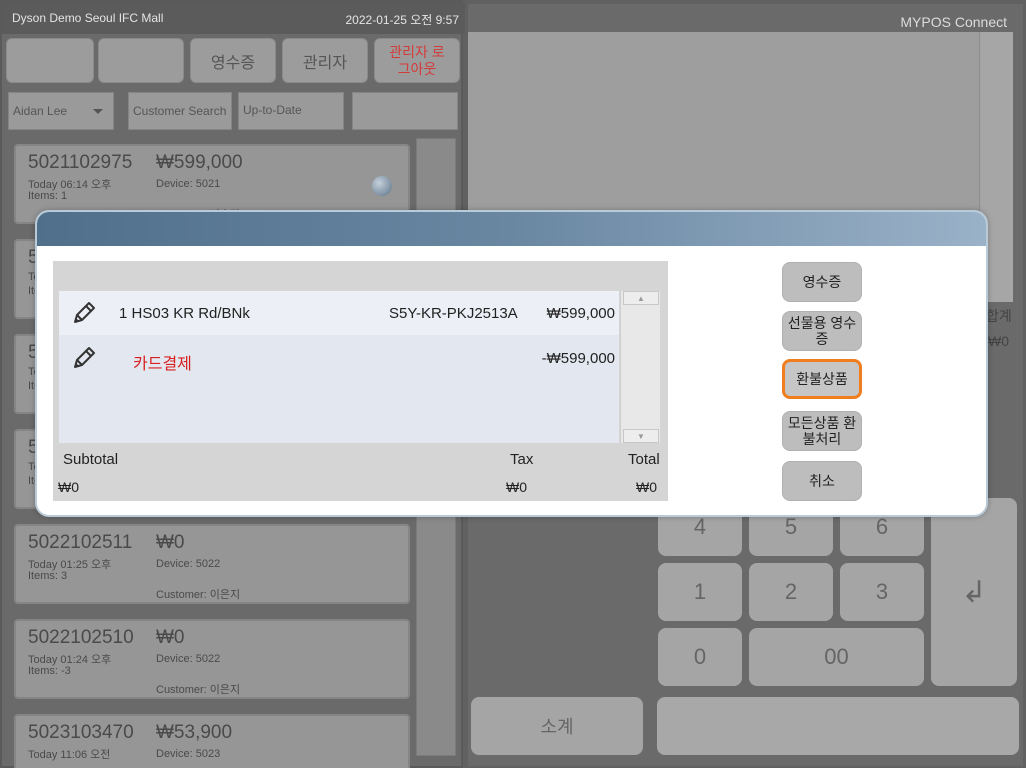 This screenshot has width=1026, height=768. I want to click on enter-key: ↲, so click(974, 592).